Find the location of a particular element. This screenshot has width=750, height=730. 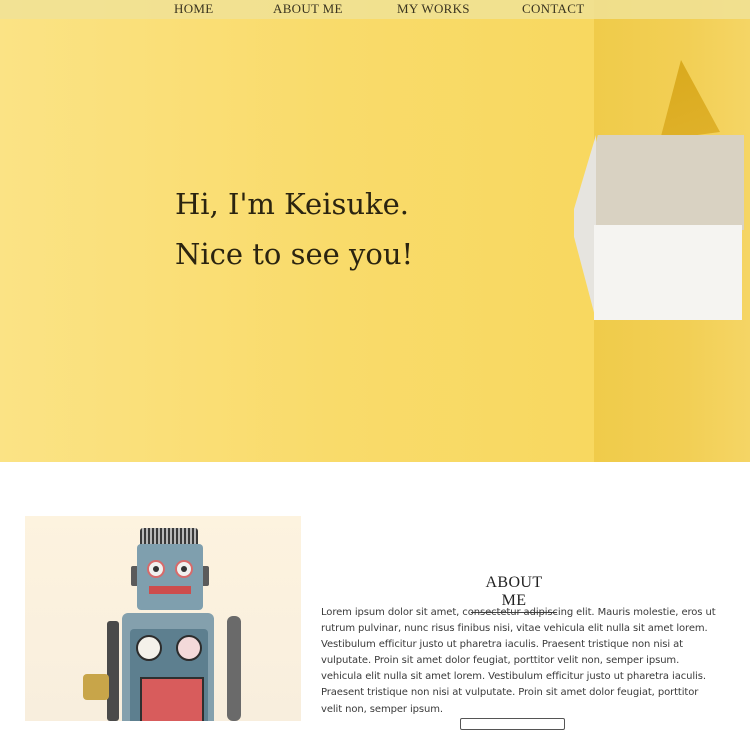

hero-greeting-line2: Nice to see you! is located at coordinates (294, 254).